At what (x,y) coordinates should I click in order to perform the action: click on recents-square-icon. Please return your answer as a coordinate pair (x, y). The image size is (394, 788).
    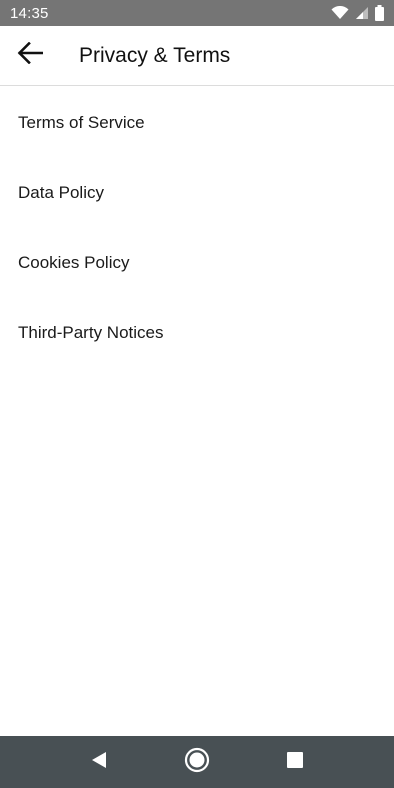
    Looking at the image, I should click on (295, 762).